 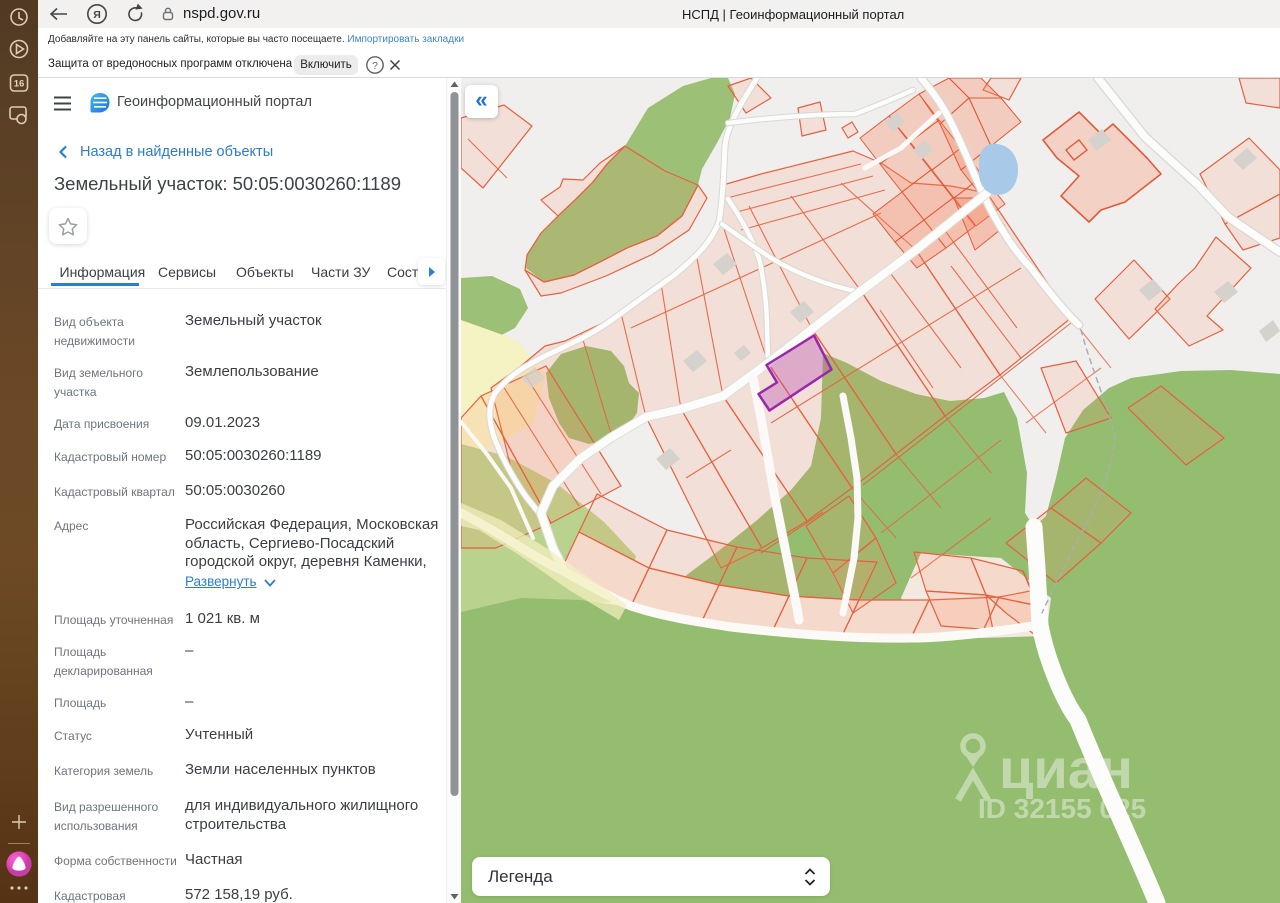 I want to click on svg-text: циан, so click(x=1066, y=768).